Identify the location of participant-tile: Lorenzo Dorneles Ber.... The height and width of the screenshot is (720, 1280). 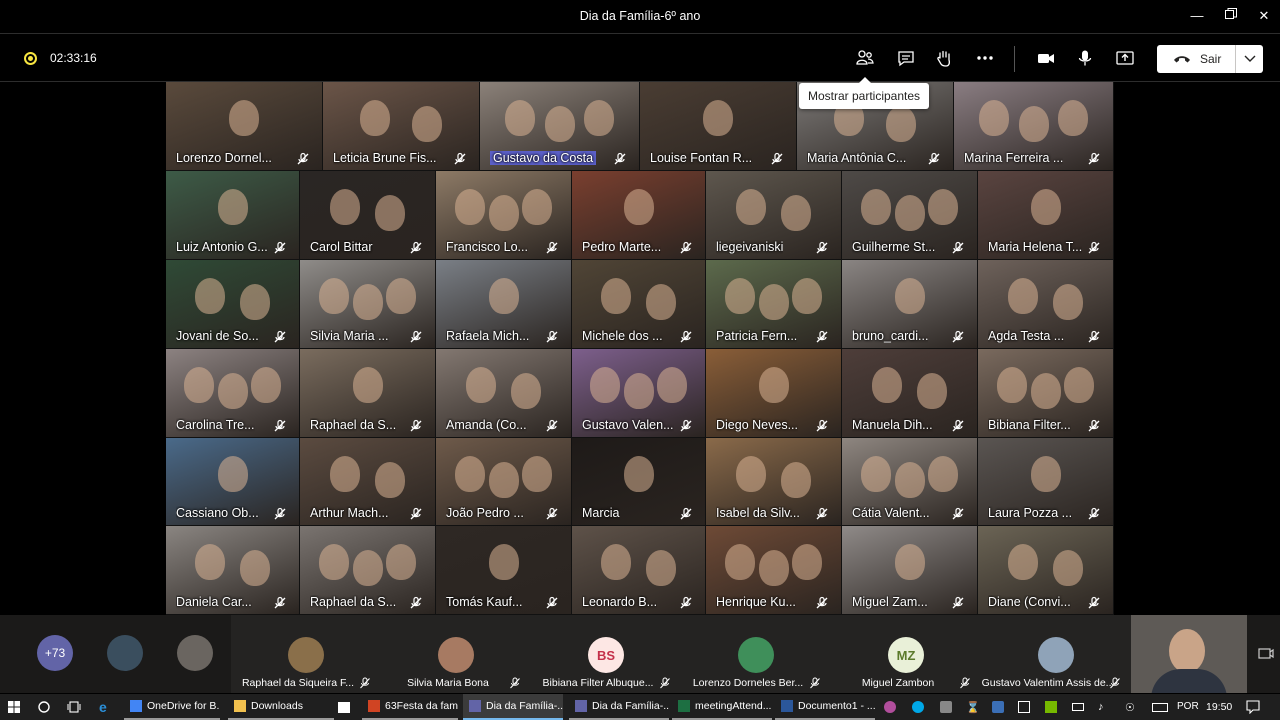
(756, 654).